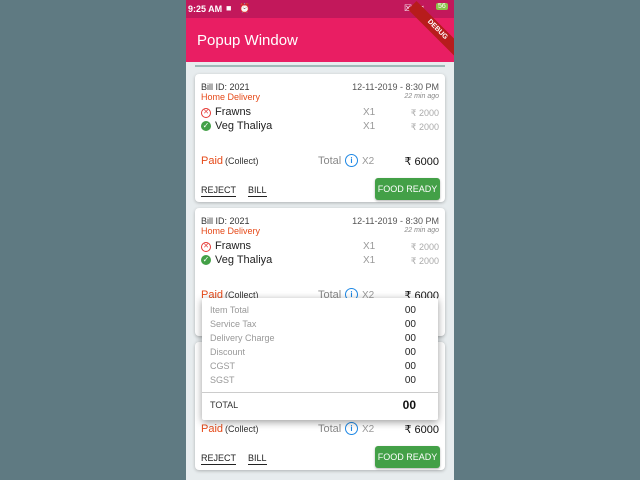  Describe the element at coordinates (228, 352) in the screenshot. I see `popup-row-label: Discount` at that location.